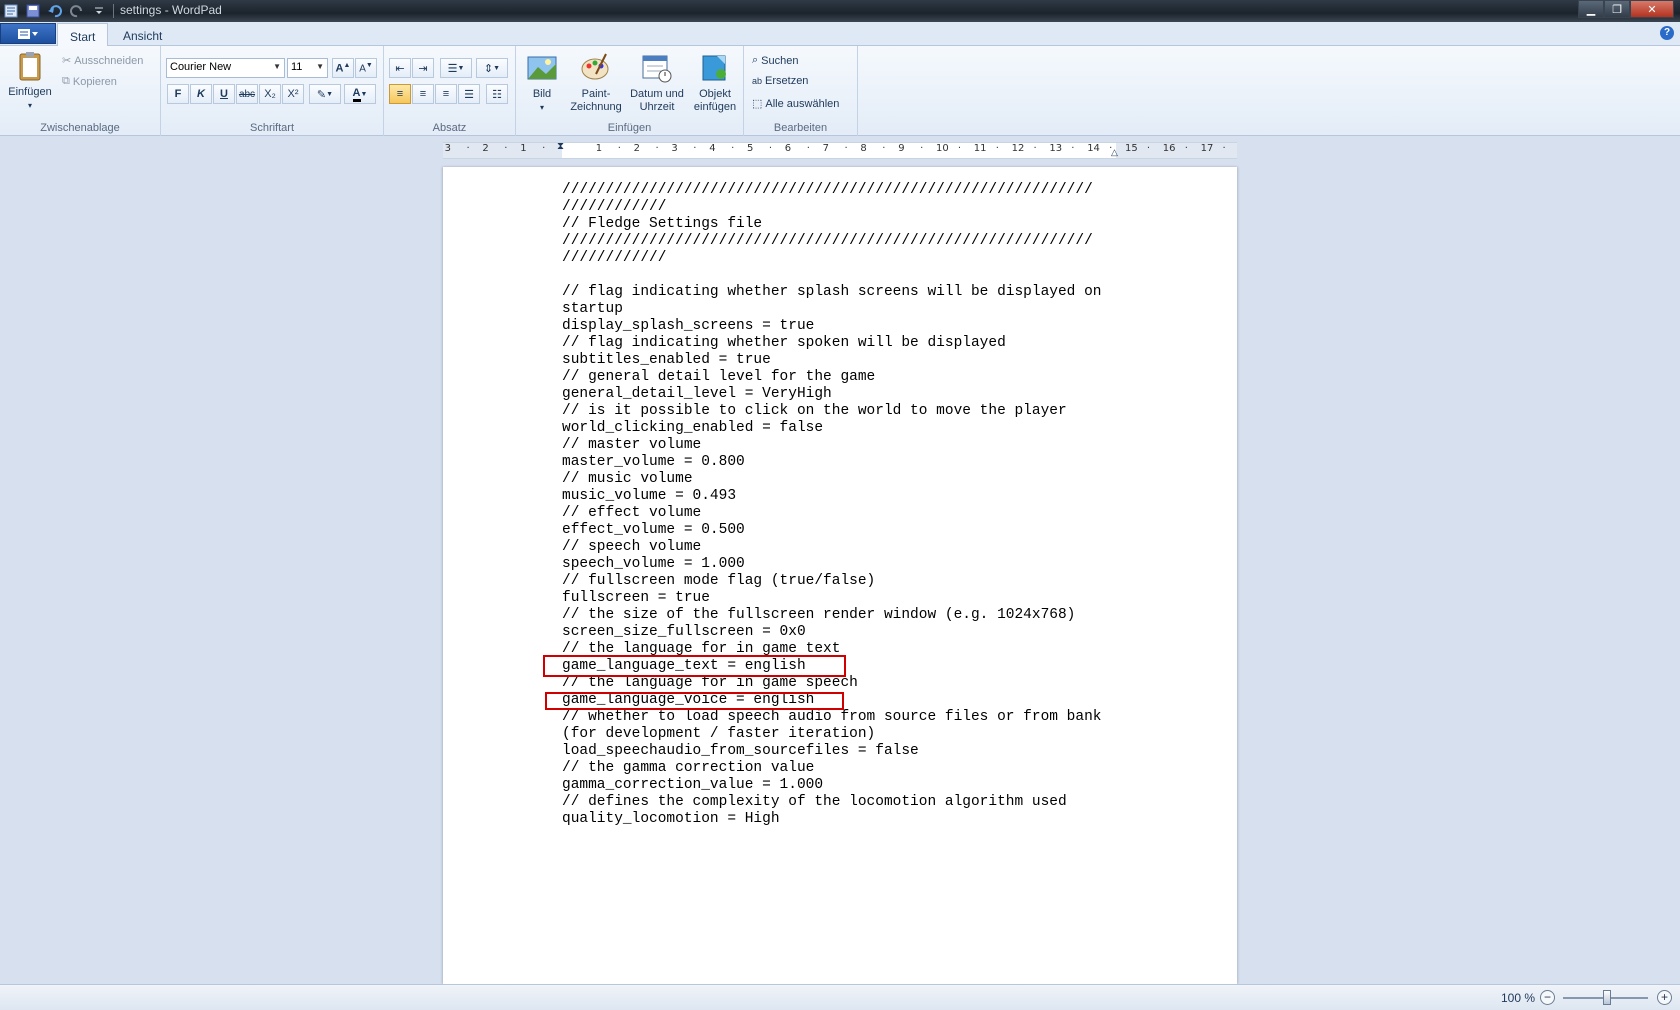 Image resolution: width=1680 pixels, height=1010 pixels. I want to click on save-icon, so click(33, 11).